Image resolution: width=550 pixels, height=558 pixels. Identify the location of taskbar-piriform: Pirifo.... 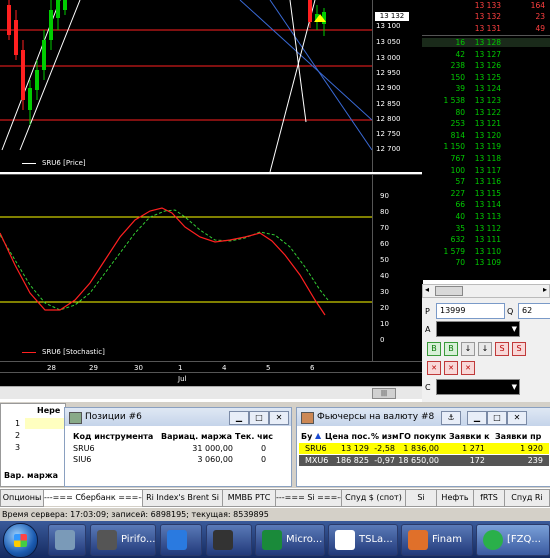
(123, 540).